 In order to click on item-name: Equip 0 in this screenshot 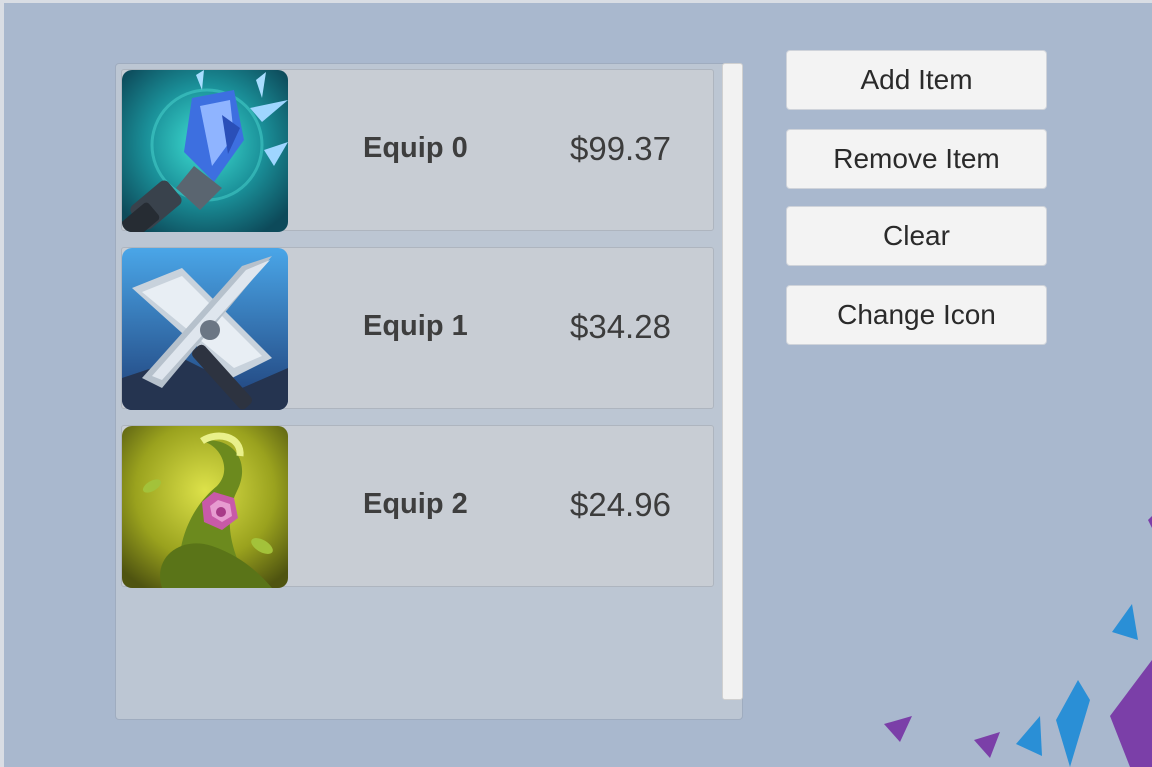, I will do `click(415, 148)`.